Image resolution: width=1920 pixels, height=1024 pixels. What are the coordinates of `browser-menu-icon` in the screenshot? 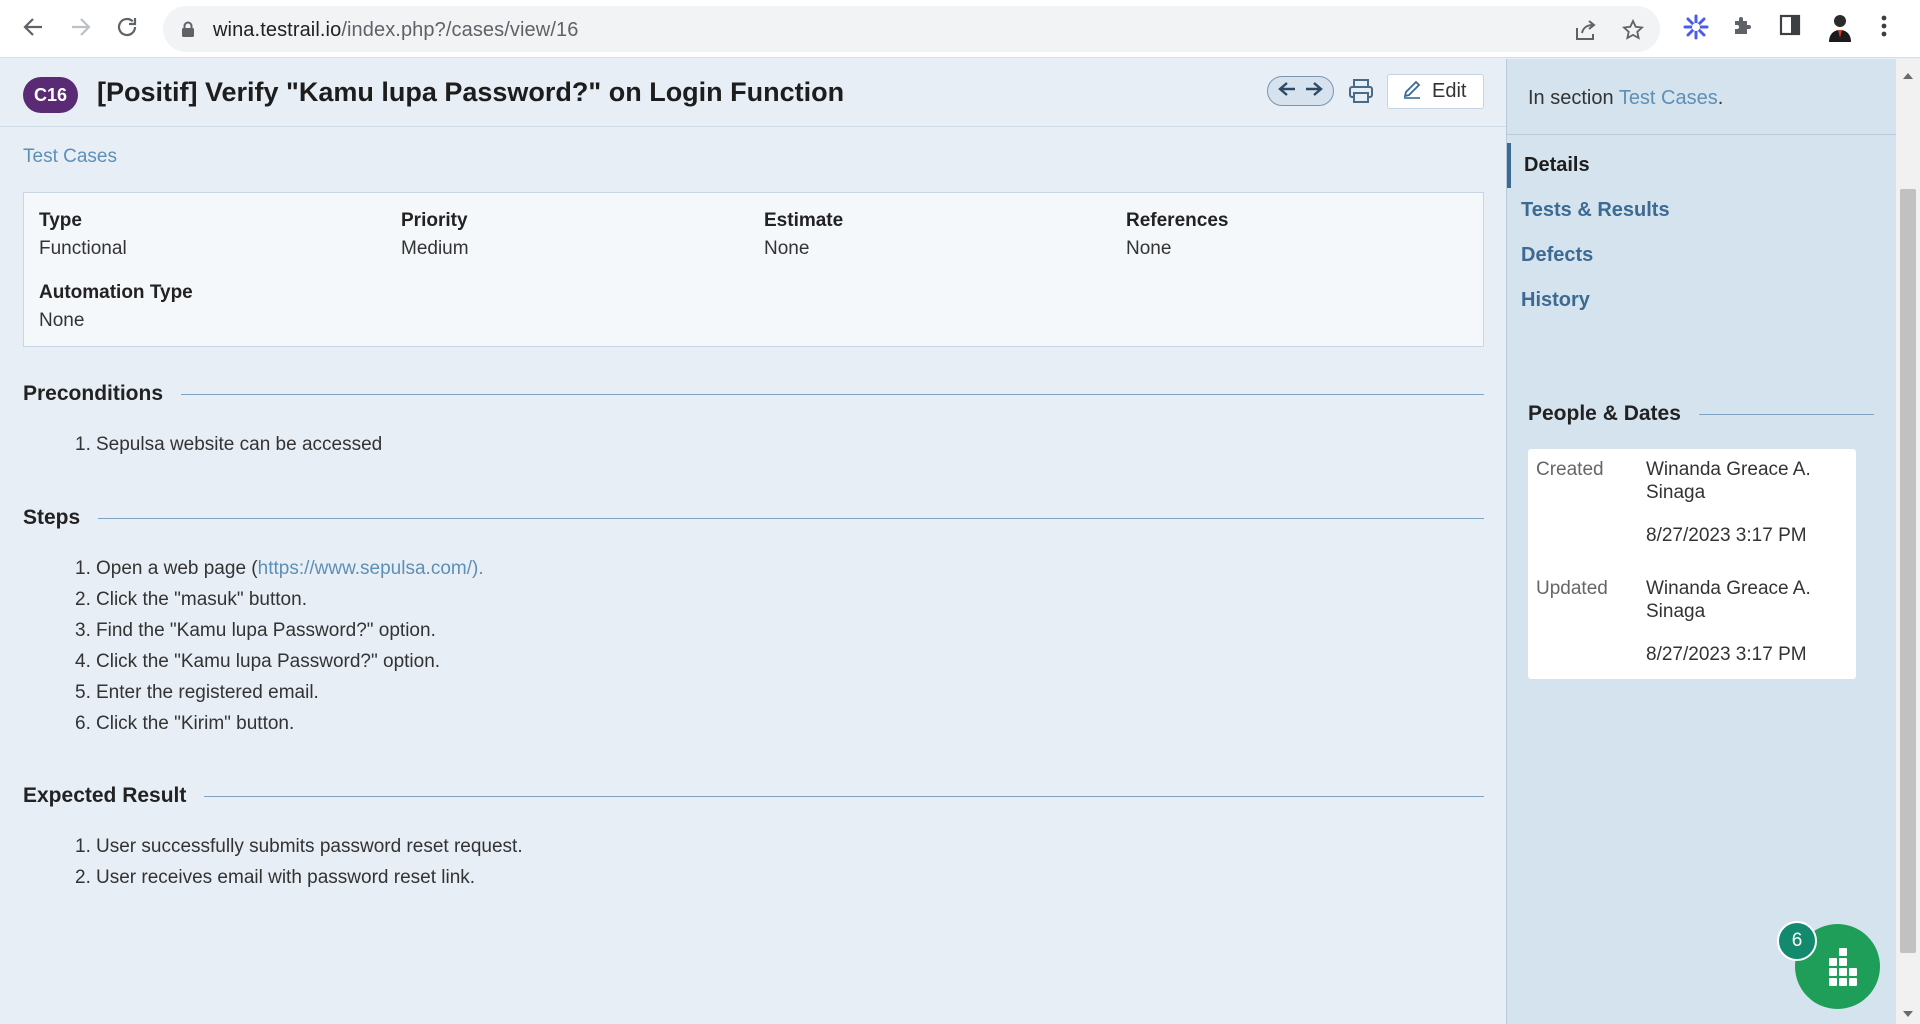 It's located at (1884, 28).